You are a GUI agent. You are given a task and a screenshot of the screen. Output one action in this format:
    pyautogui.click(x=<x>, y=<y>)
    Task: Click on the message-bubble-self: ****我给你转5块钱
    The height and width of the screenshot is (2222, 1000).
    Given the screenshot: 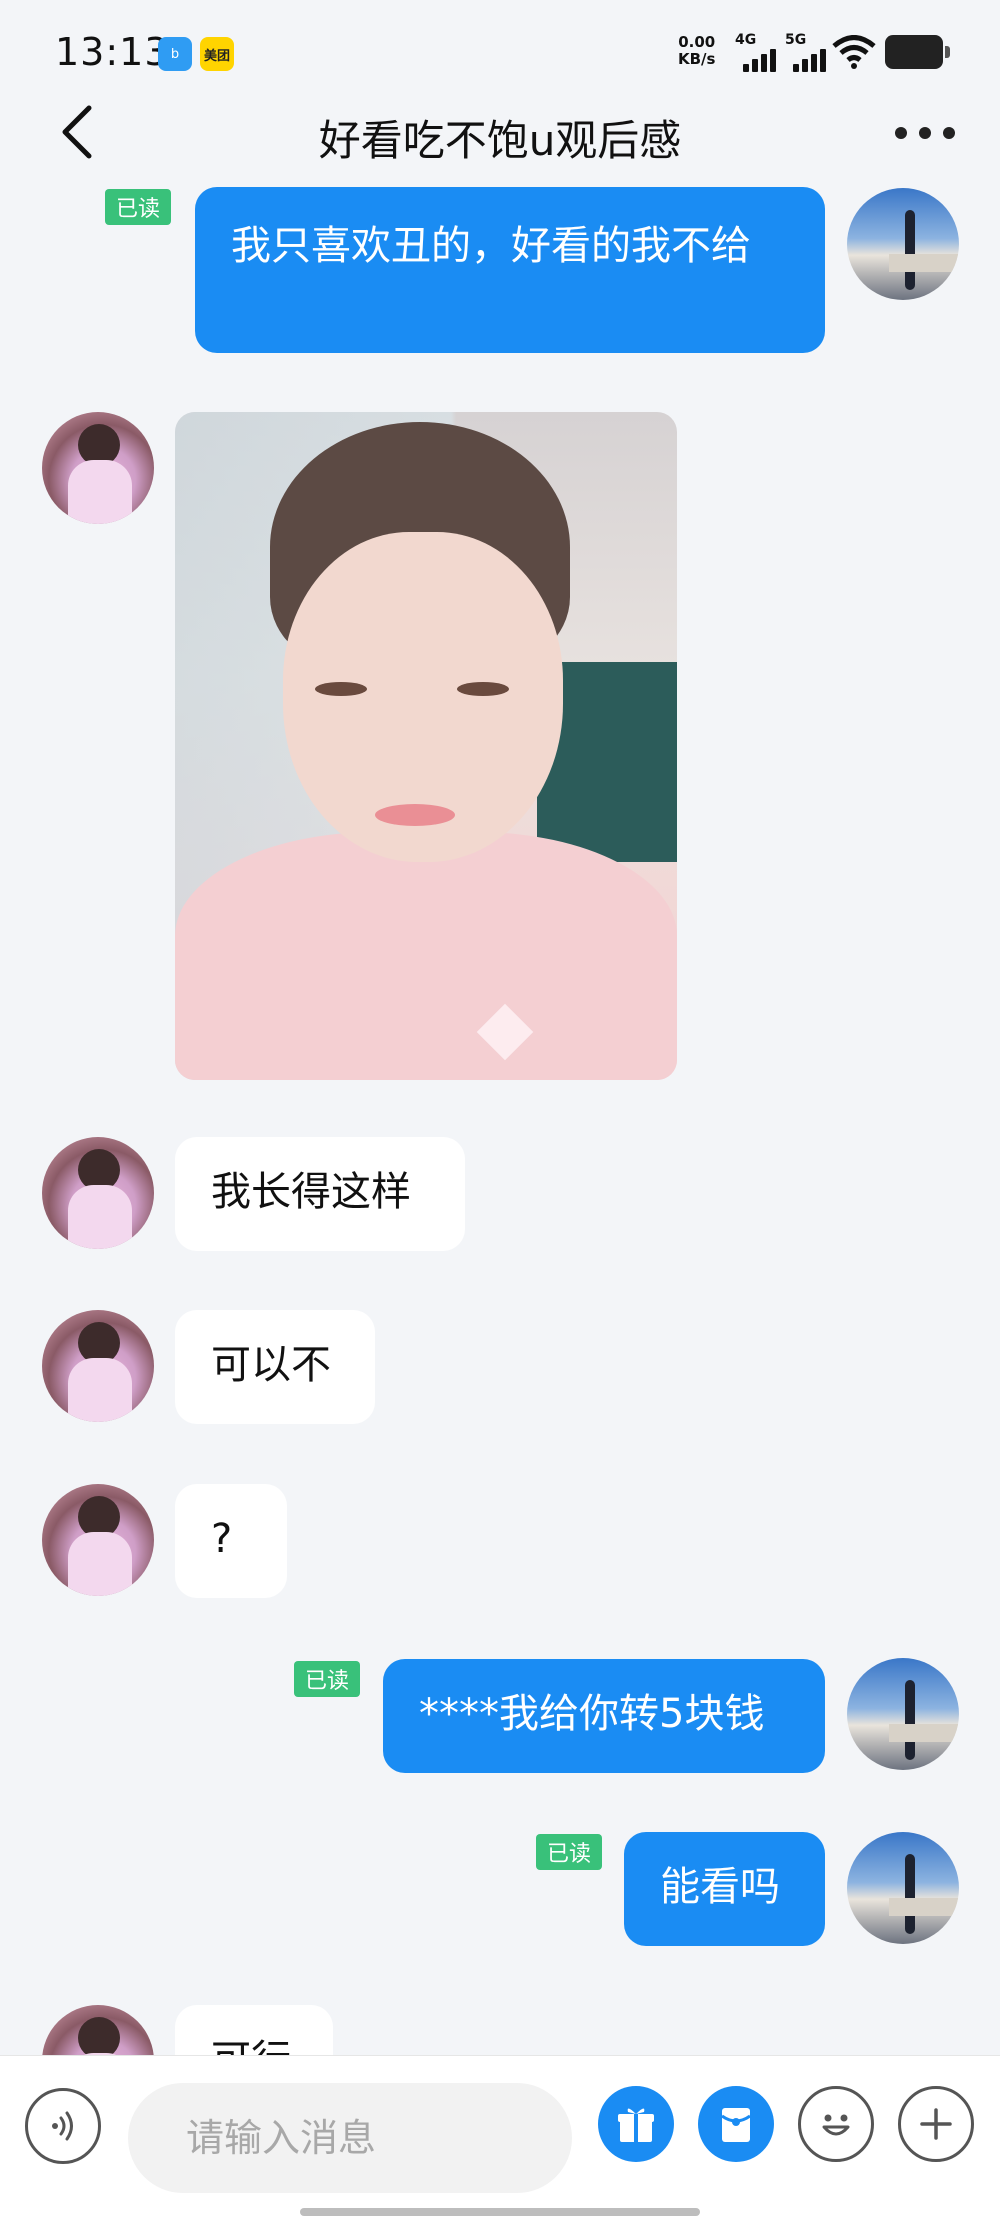 What is the action you would take?
    pyautogui.click(x=604, y=1716)
    